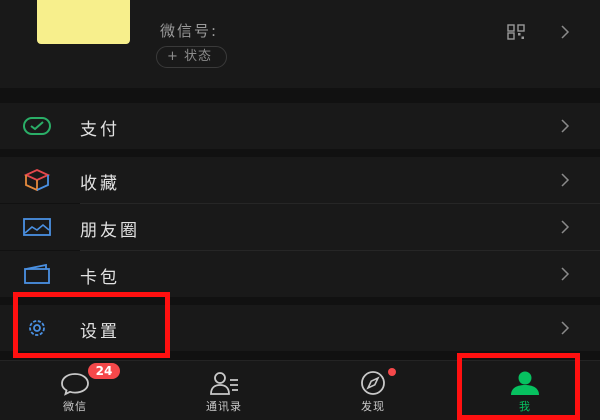 The width and height of the screenshot is (600, 420). What do you see at coordinates (518, 386) in the screenshot?
I see `highlight-me-tab-box` at bounding box center [518, 386].